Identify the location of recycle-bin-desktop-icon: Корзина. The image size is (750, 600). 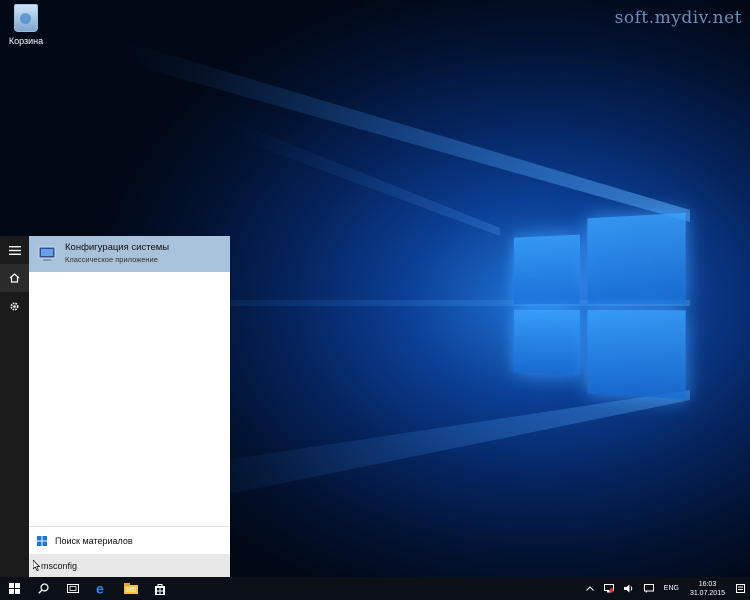
(26, 25).